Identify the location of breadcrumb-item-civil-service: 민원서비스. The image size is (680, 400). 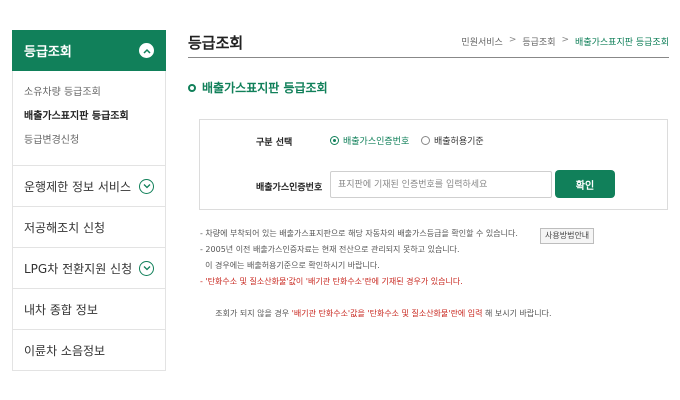
(481, 41).